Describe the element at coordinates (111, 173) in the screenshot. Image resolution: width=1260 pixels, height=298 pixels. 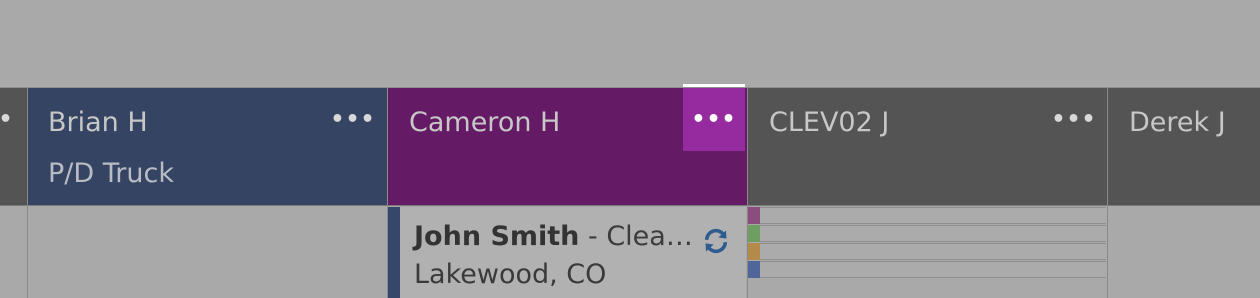
I see `column-subtitle: P/D Truck` at that location.